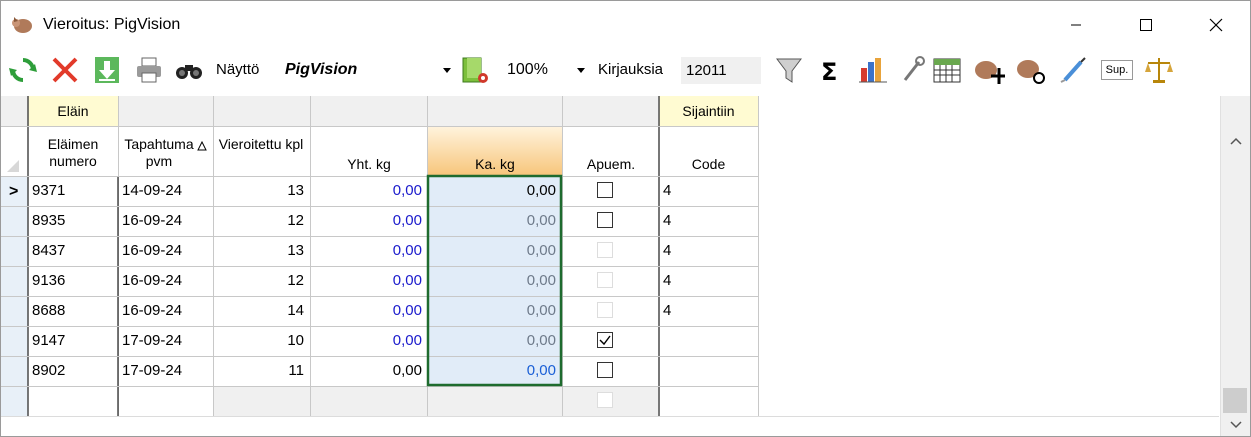 The width and height of the screenshot is (1251, 437). What do you see at coordinates (873, 70) in the screenshot?
I see `bar-chart-icon` at bounding box center [873, 70].